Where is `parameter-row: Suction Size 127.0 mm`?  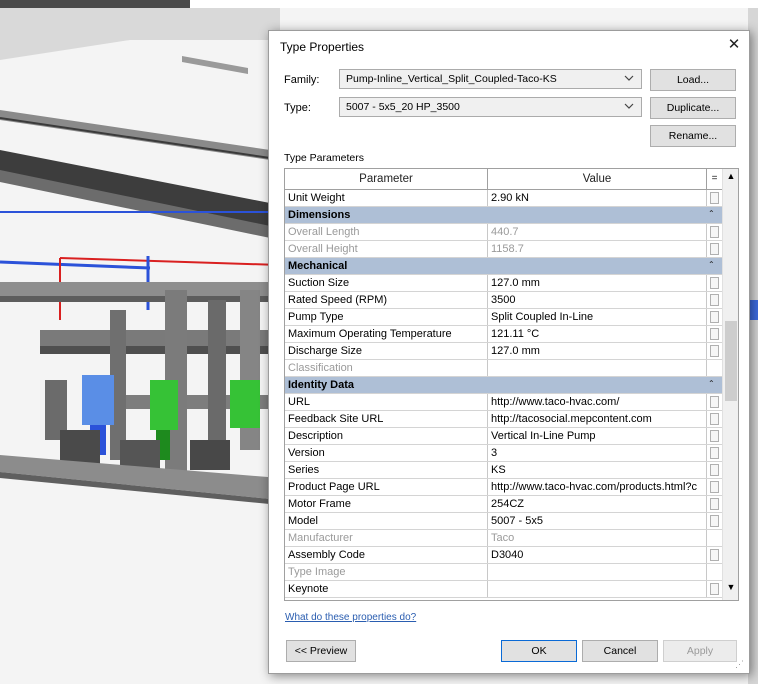 parameter-row: Suction Size 127.0 mm is located at coordinates (503, 283).